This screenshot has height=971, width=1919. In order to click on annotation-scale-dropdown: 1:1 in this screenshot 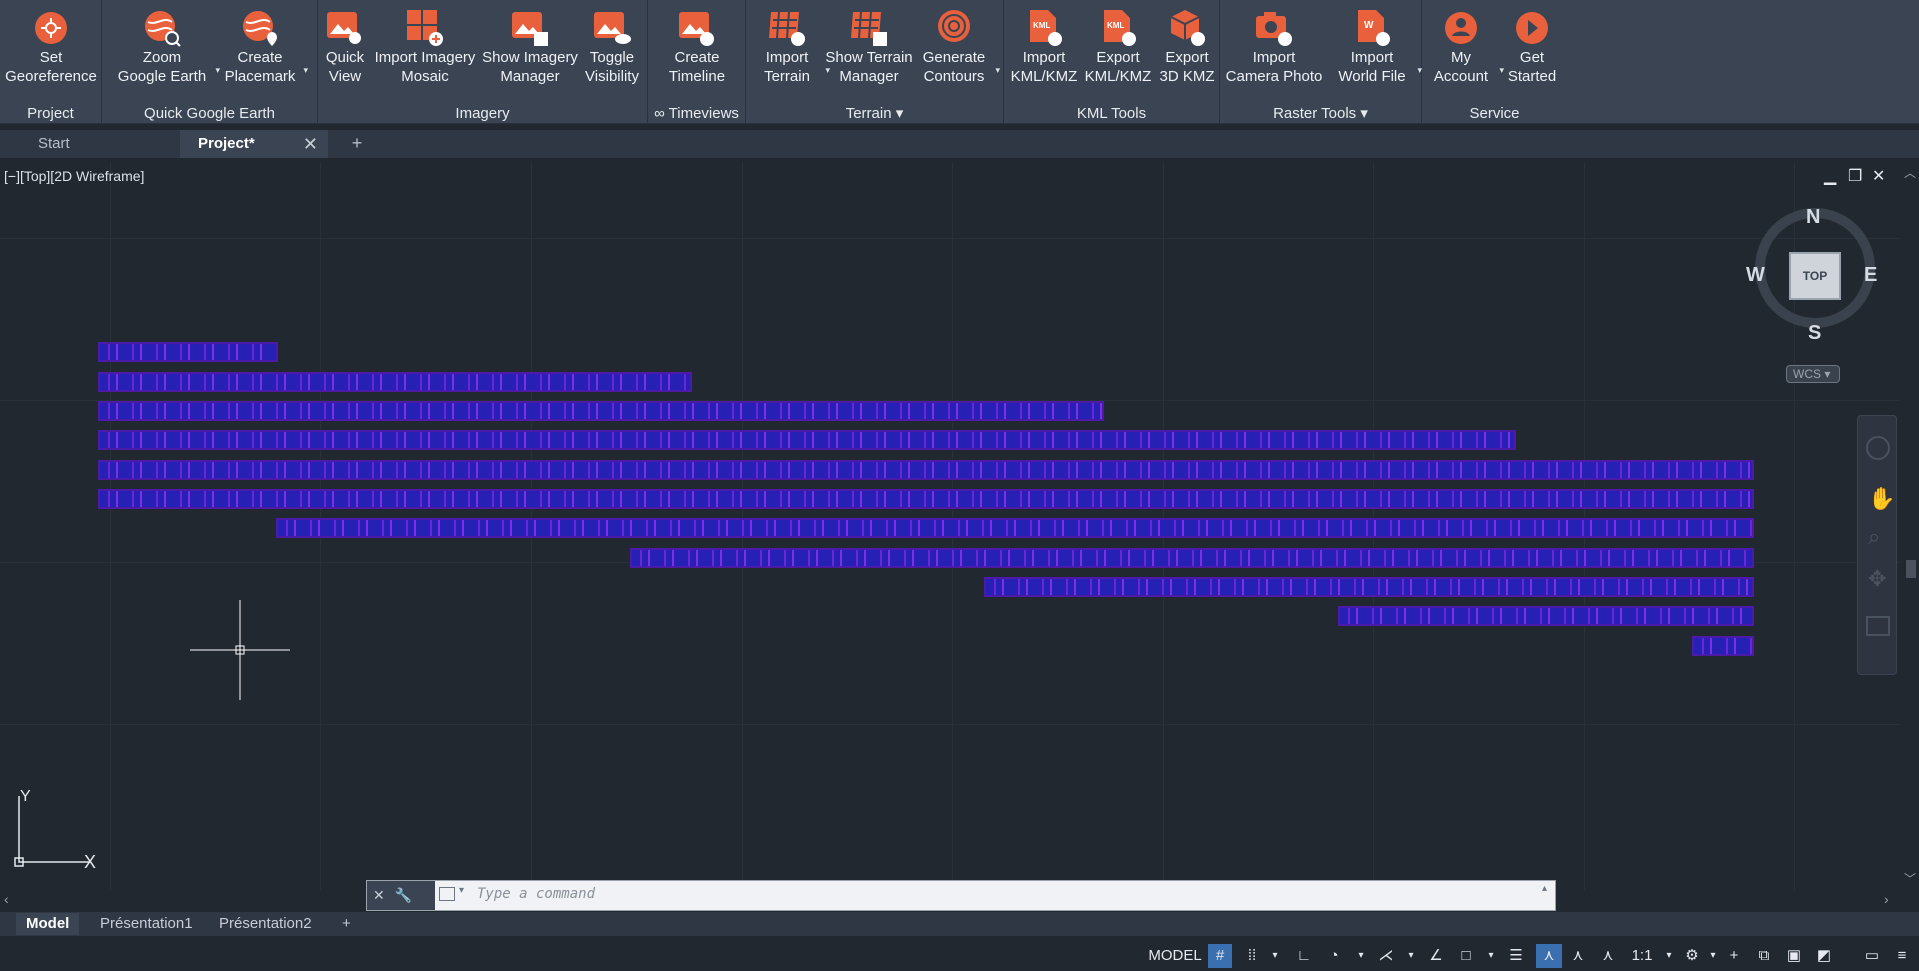, I will do `click(1642, 956)`.